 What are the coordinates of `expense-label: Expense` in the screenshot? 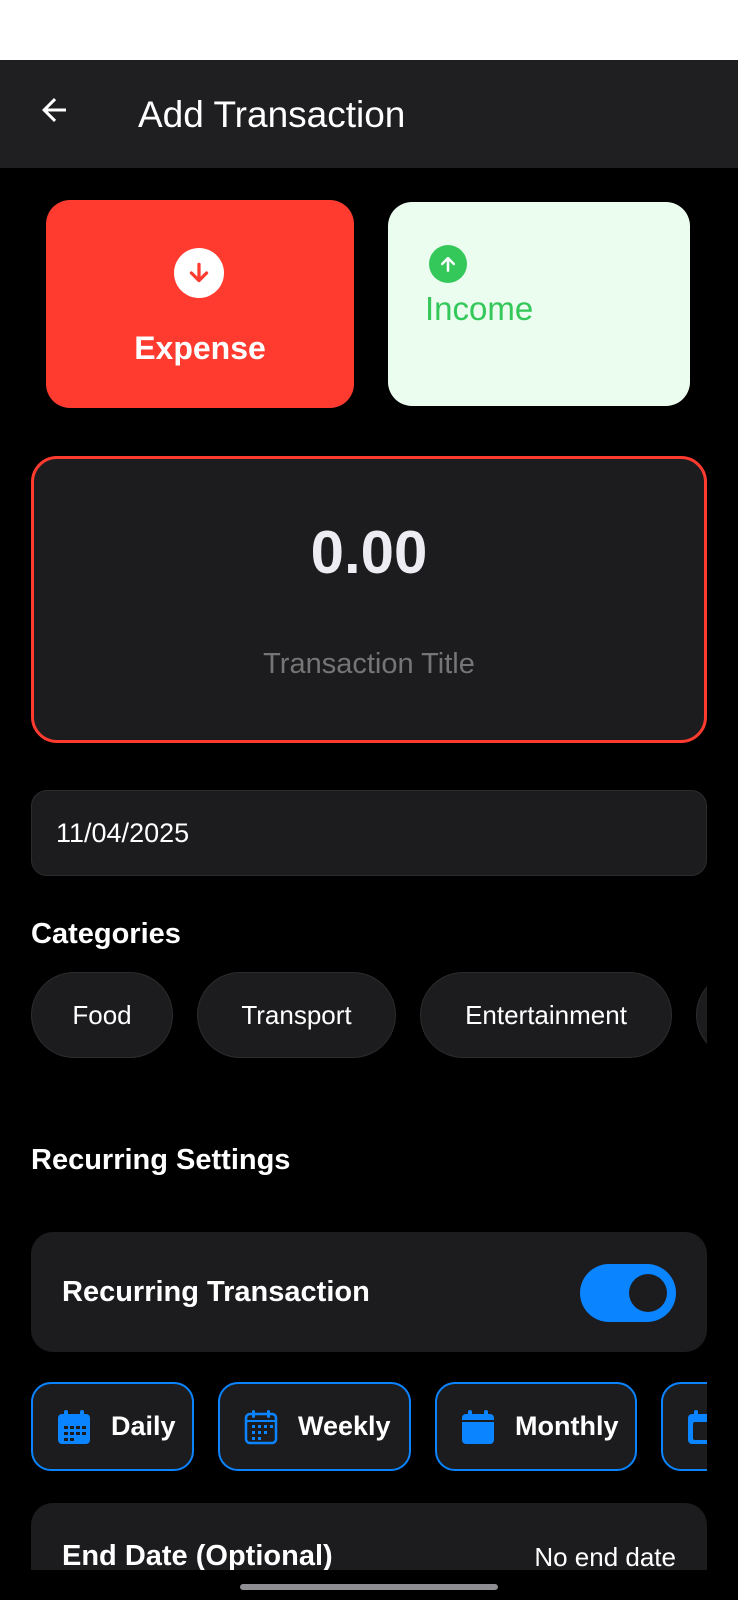 It's located at (200, 348).